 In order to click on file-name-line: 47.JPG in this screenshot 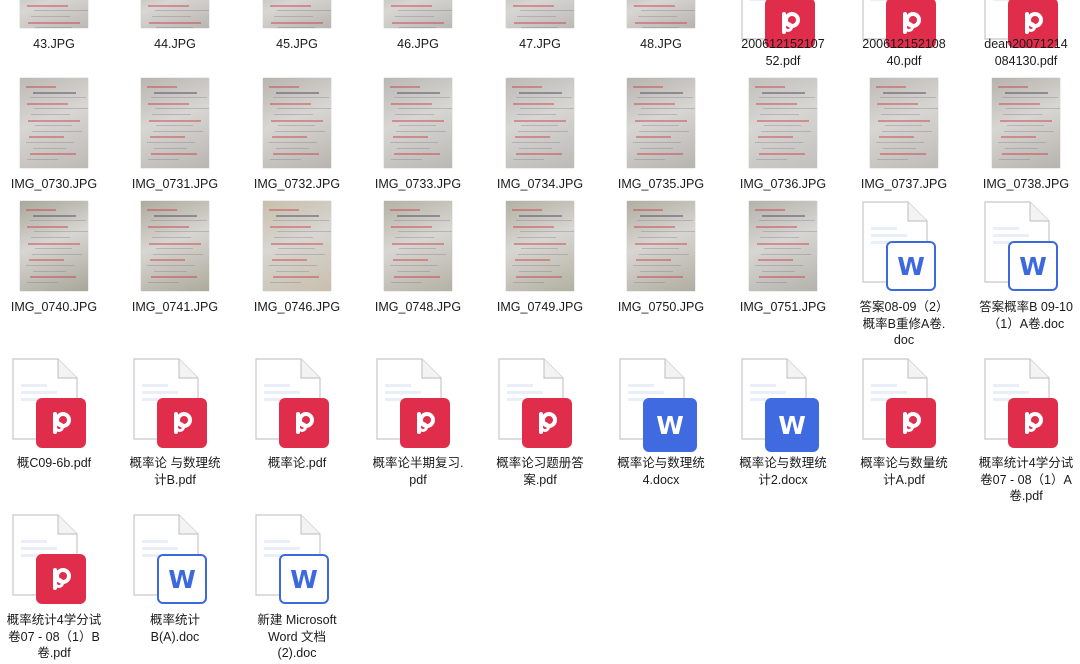, I will do `click(540, 44)`.